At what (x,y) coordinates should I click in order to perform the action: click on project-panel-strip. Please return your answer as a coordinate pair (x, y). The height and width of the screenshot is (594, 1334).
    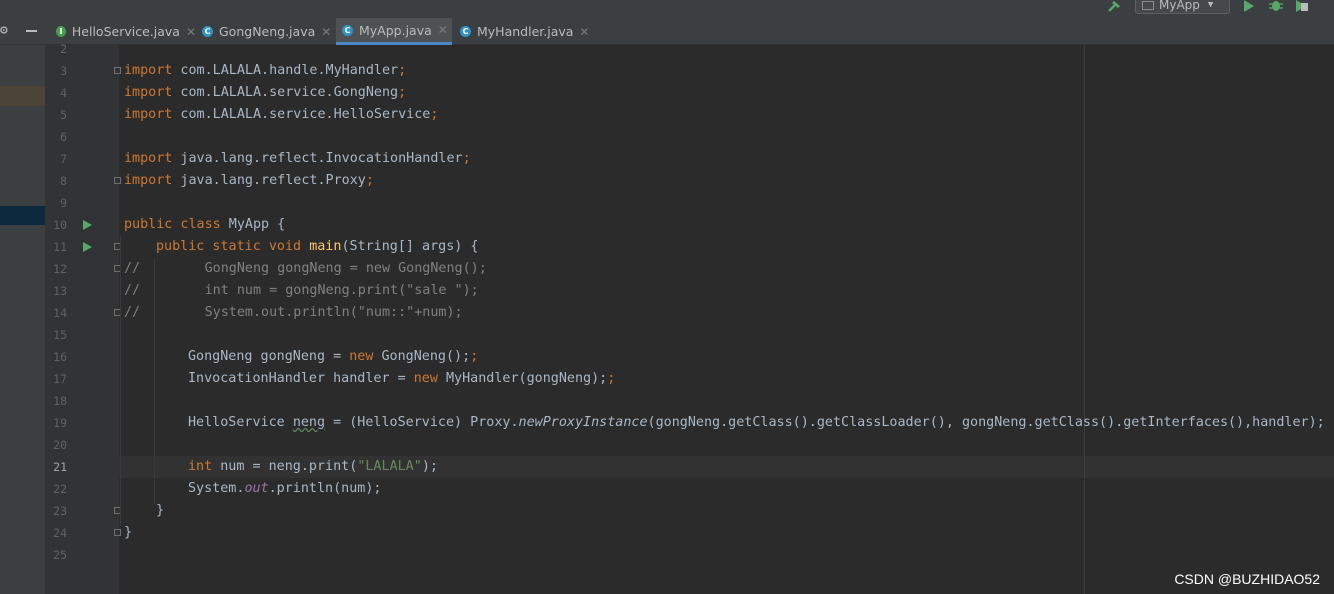
    Looking at the image, I should click on (22, 319).